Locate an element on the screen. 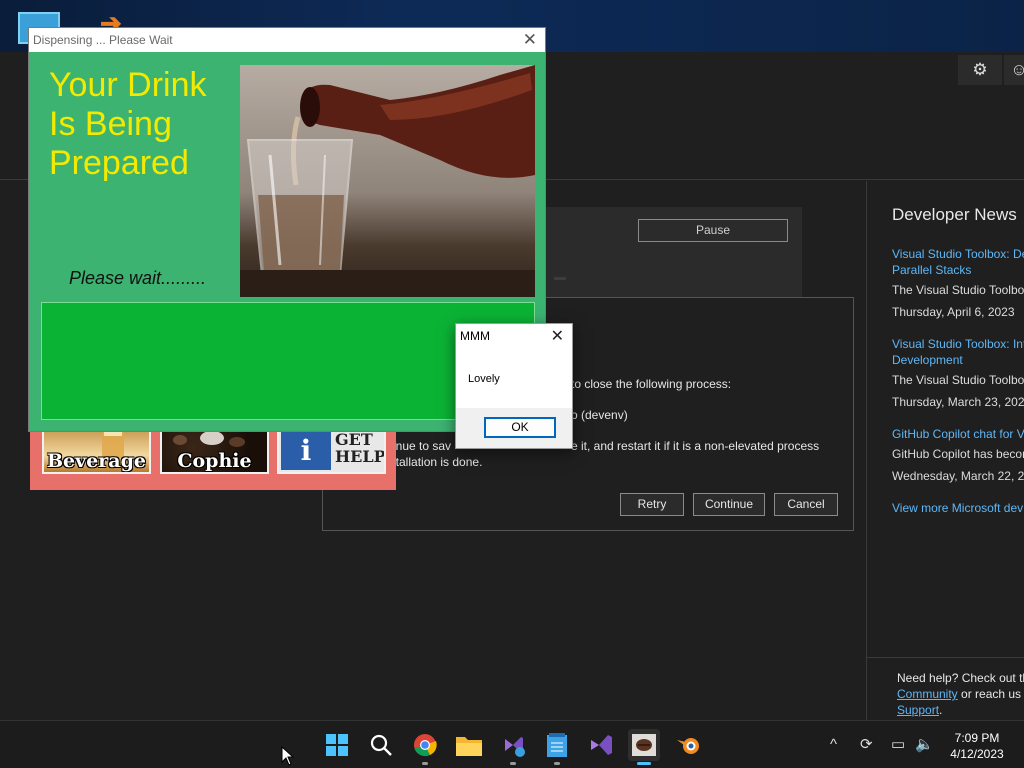  close-icon: ✕ is located at coordinates (530, 40).